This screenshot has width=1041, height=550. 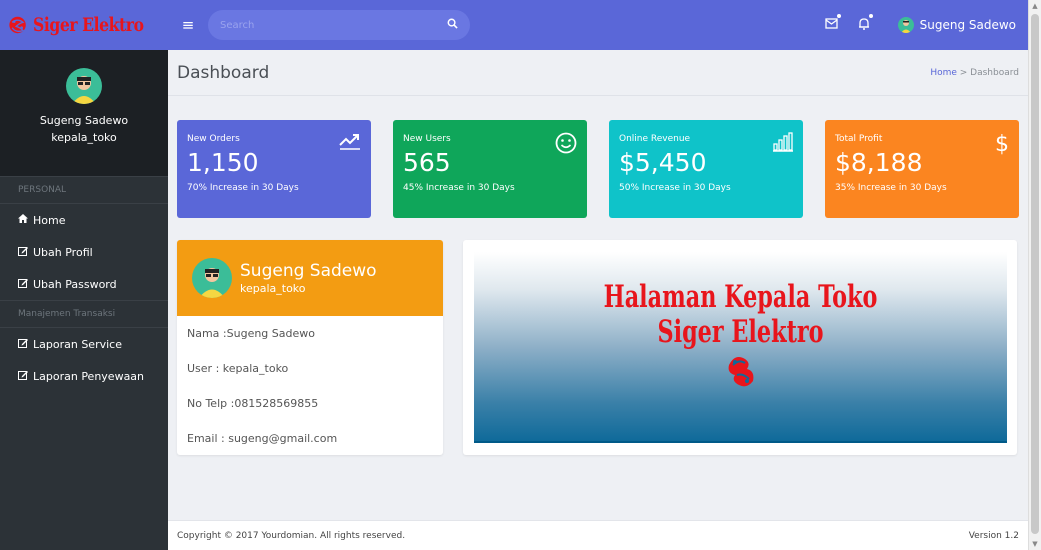 What do you see at coordinates (994, 72) in the screenshot?
I see `breadcrumb-current: Dashboard` at bounding box center [994, 72].